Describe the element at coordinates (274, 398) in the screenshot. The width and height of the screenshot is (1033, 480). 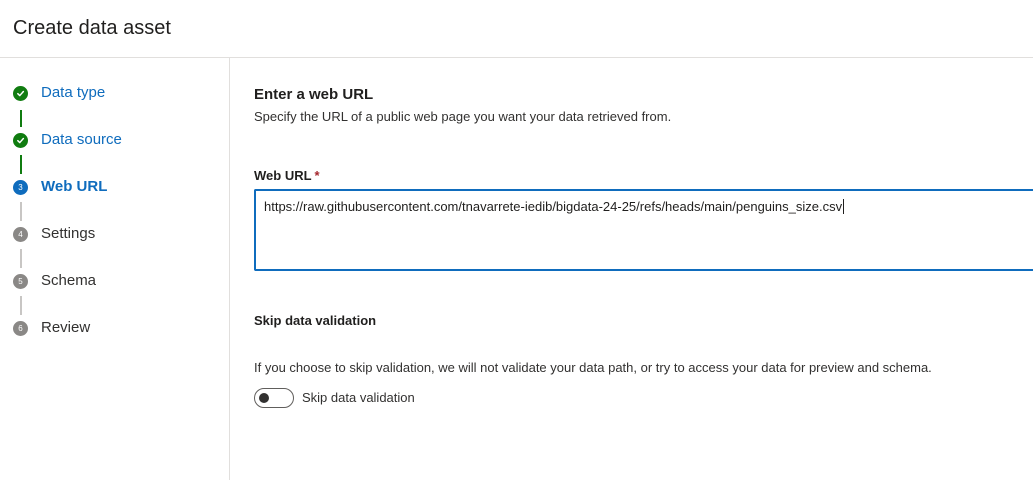
I see `skip-validation-toggle` at that location.